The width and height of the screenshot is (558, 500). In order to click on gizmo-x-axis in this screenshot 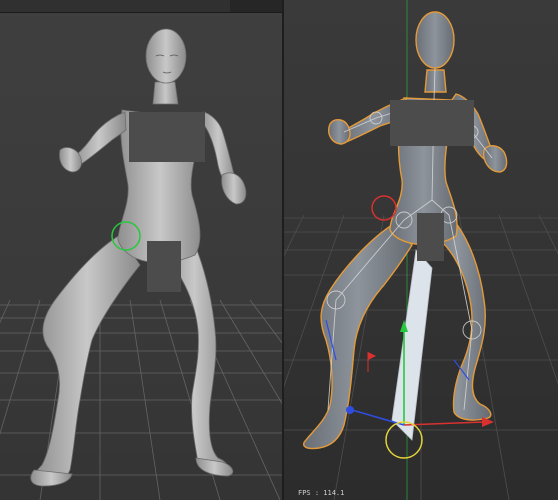, I will do `click(444, 423)`.